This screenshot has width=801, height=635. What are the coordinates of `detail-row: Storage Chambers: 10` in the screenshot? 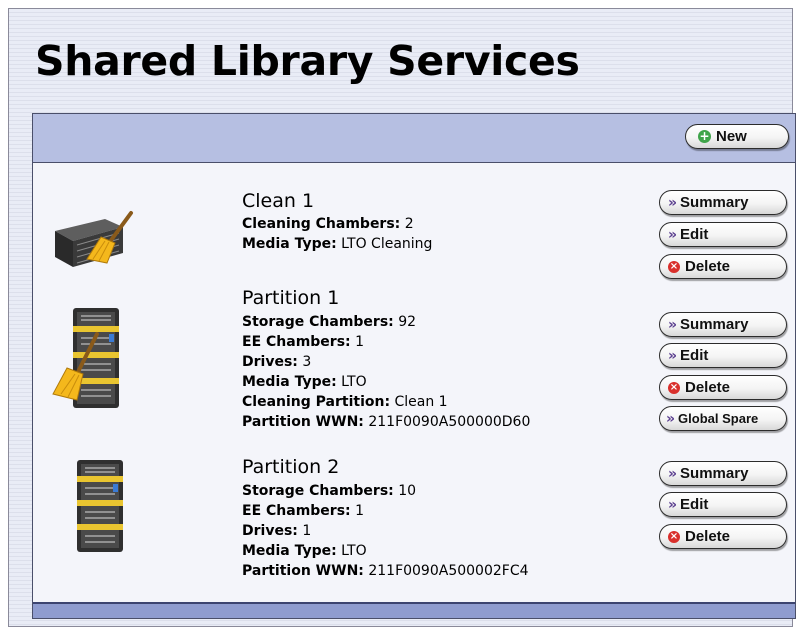 It's located at (385, 491).